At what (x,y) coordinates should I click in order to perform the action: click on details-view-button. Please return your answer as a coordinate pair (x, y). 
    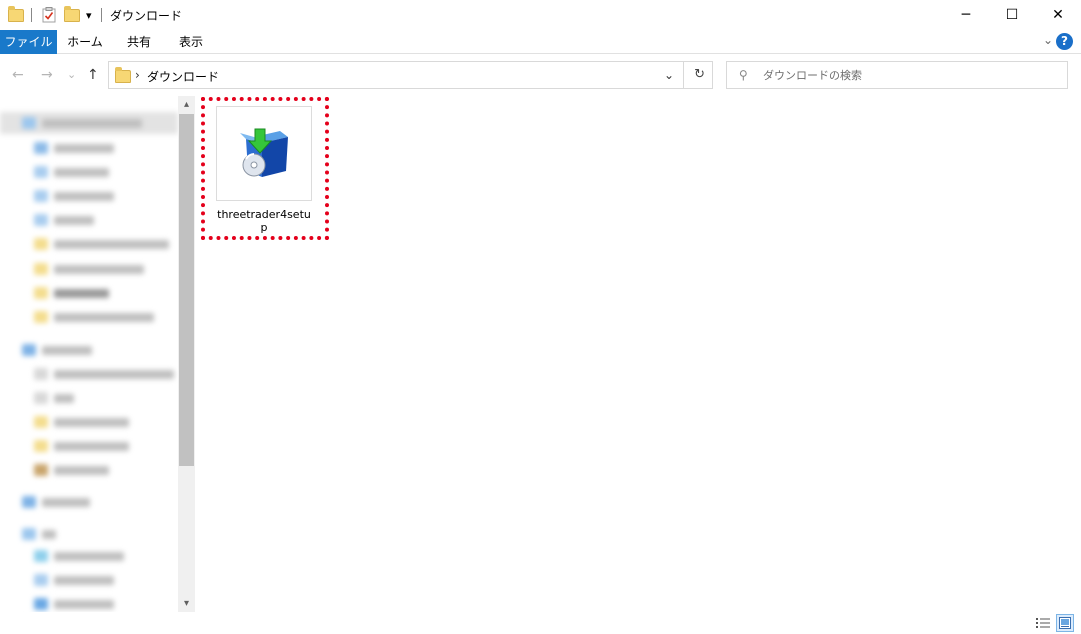
    Looking at the image, I should click on (1043, 623).